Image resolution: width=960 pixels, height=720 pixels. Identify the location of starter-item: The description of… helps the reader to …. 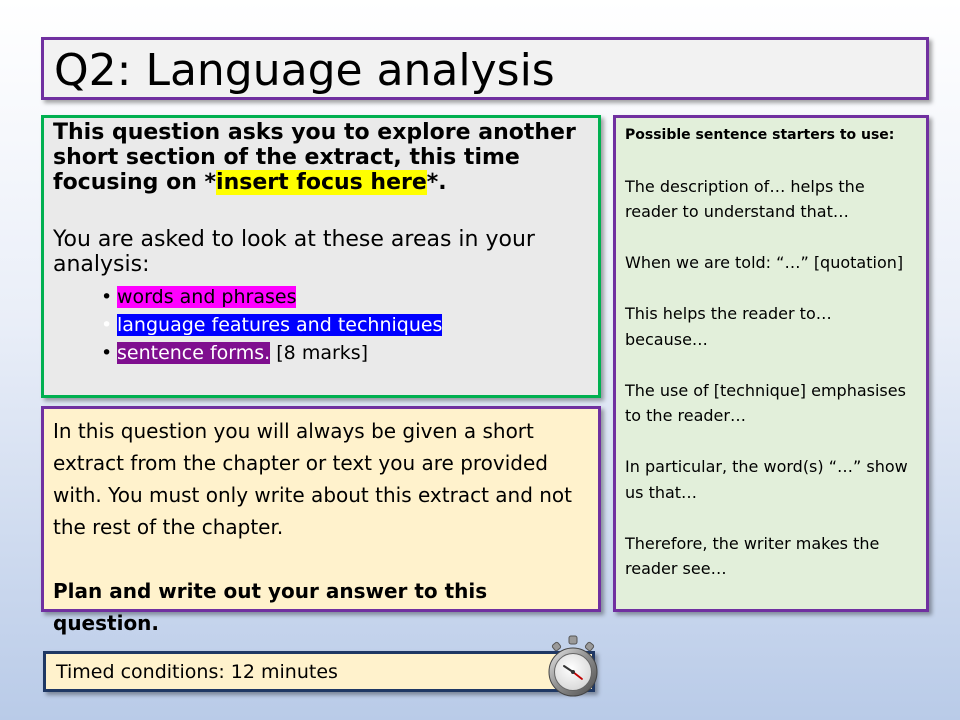
(745, 199).